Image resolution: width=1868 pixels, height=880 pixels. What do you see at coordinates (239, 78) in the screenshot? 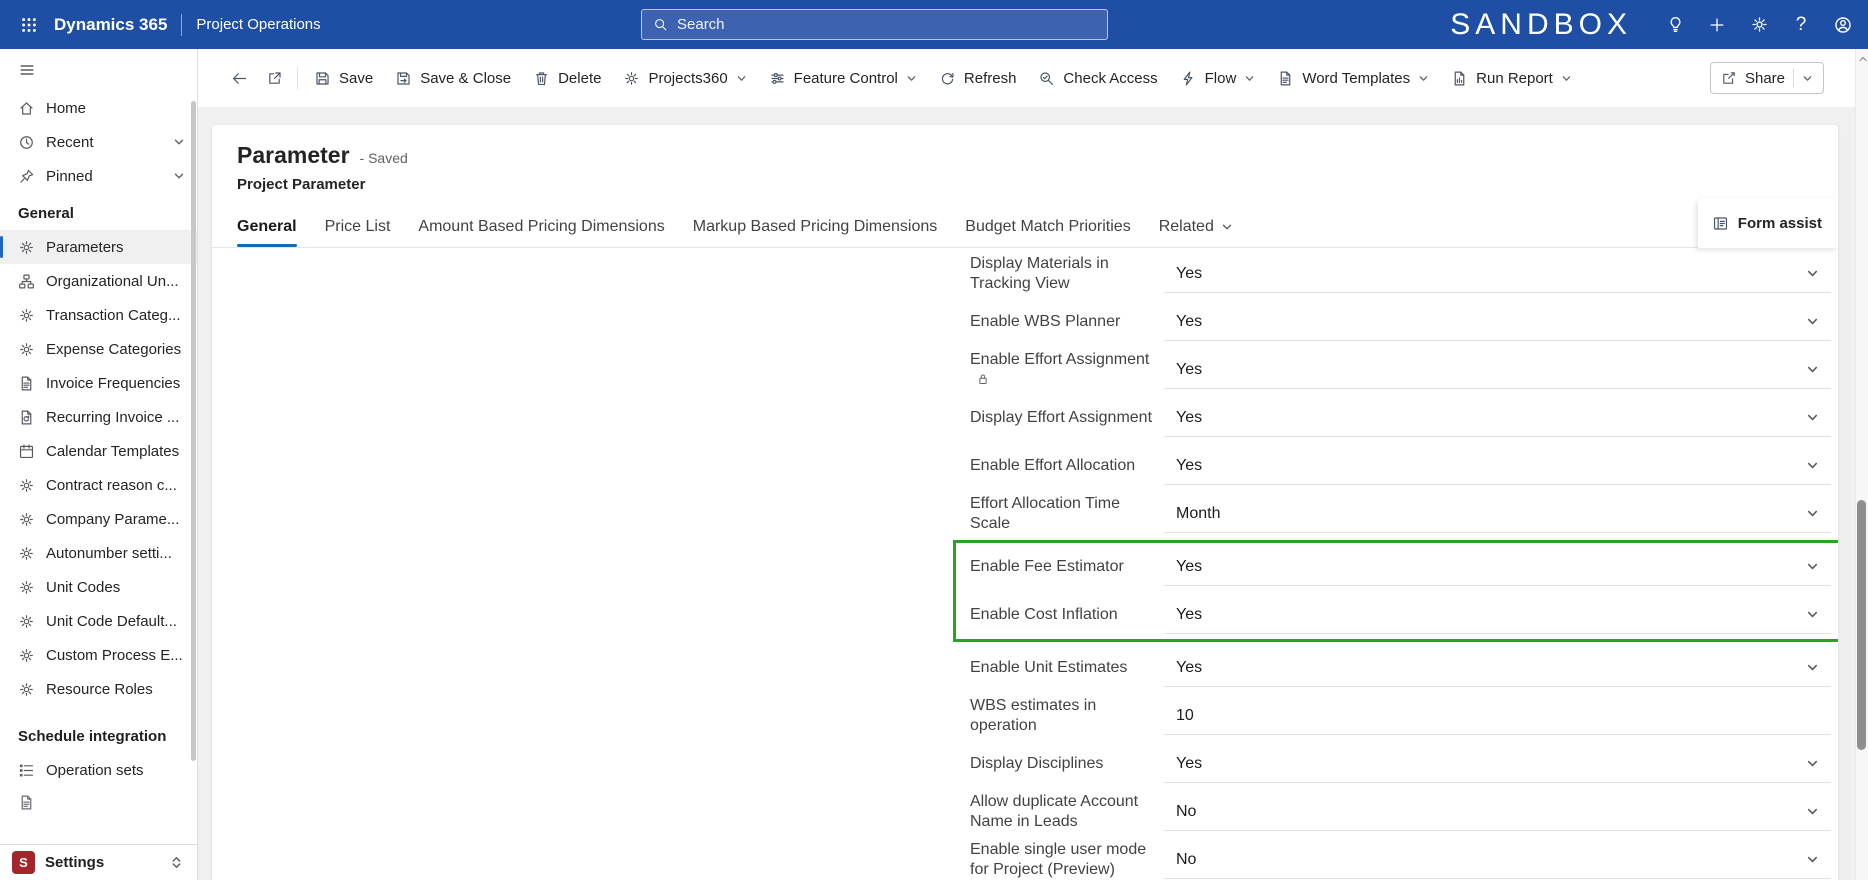
I see `back-button` at bounding box center [239, 78].